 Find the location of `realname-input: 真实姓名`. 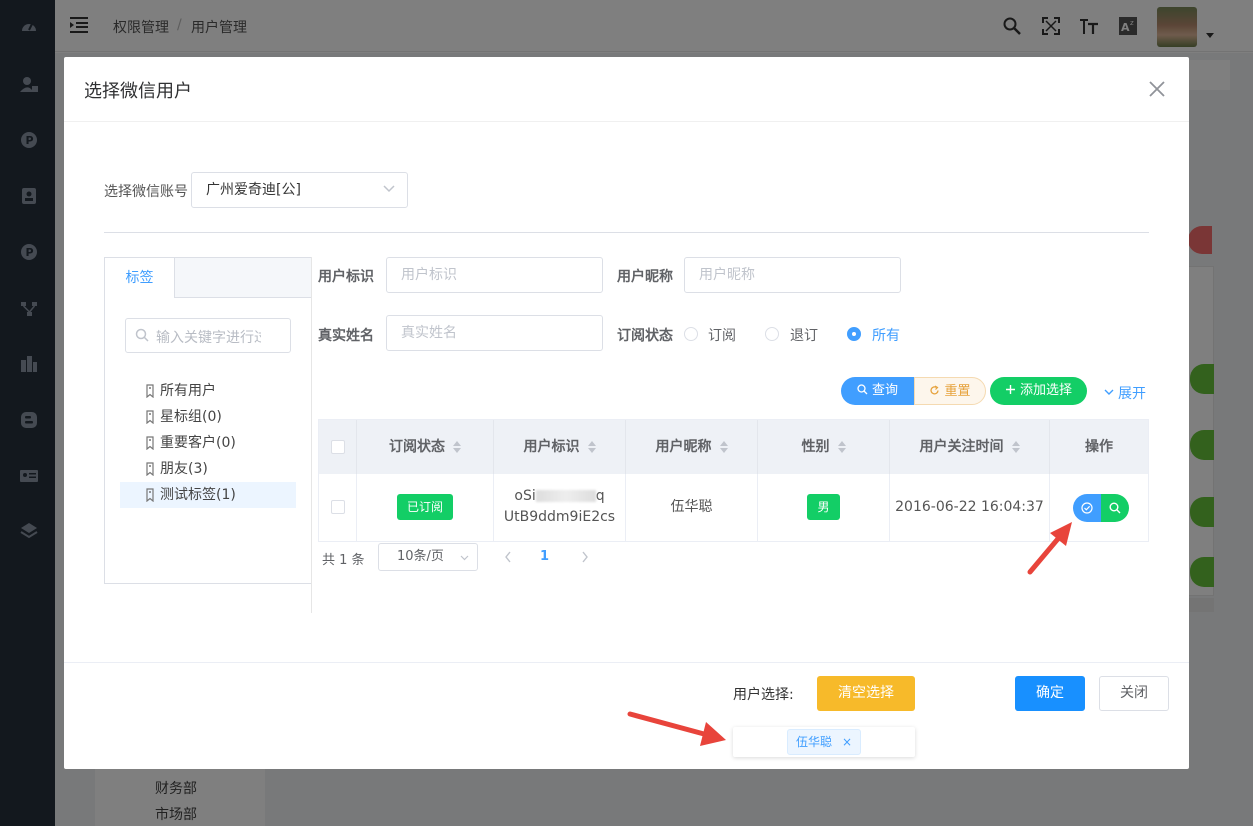

realname-input: 真实姓名 is located at coordinates (494, 333).